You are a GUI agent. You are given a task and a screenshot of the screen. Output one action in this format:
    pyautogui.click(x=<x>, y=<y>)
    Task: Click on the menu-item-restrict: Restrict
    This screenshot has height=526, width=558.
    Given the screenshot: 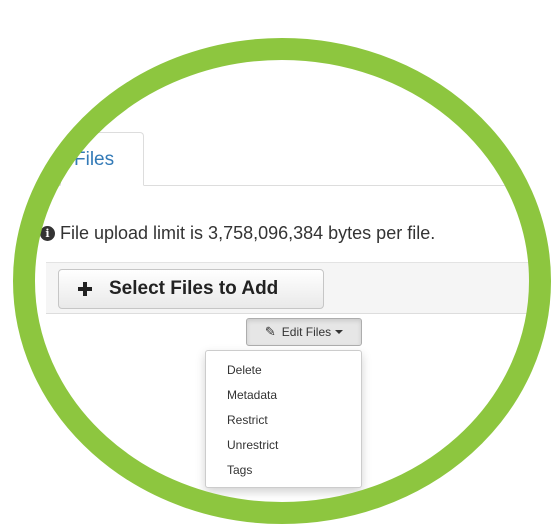 What is the action you would take?
    pyautogui.click(x=283, y=420)
    